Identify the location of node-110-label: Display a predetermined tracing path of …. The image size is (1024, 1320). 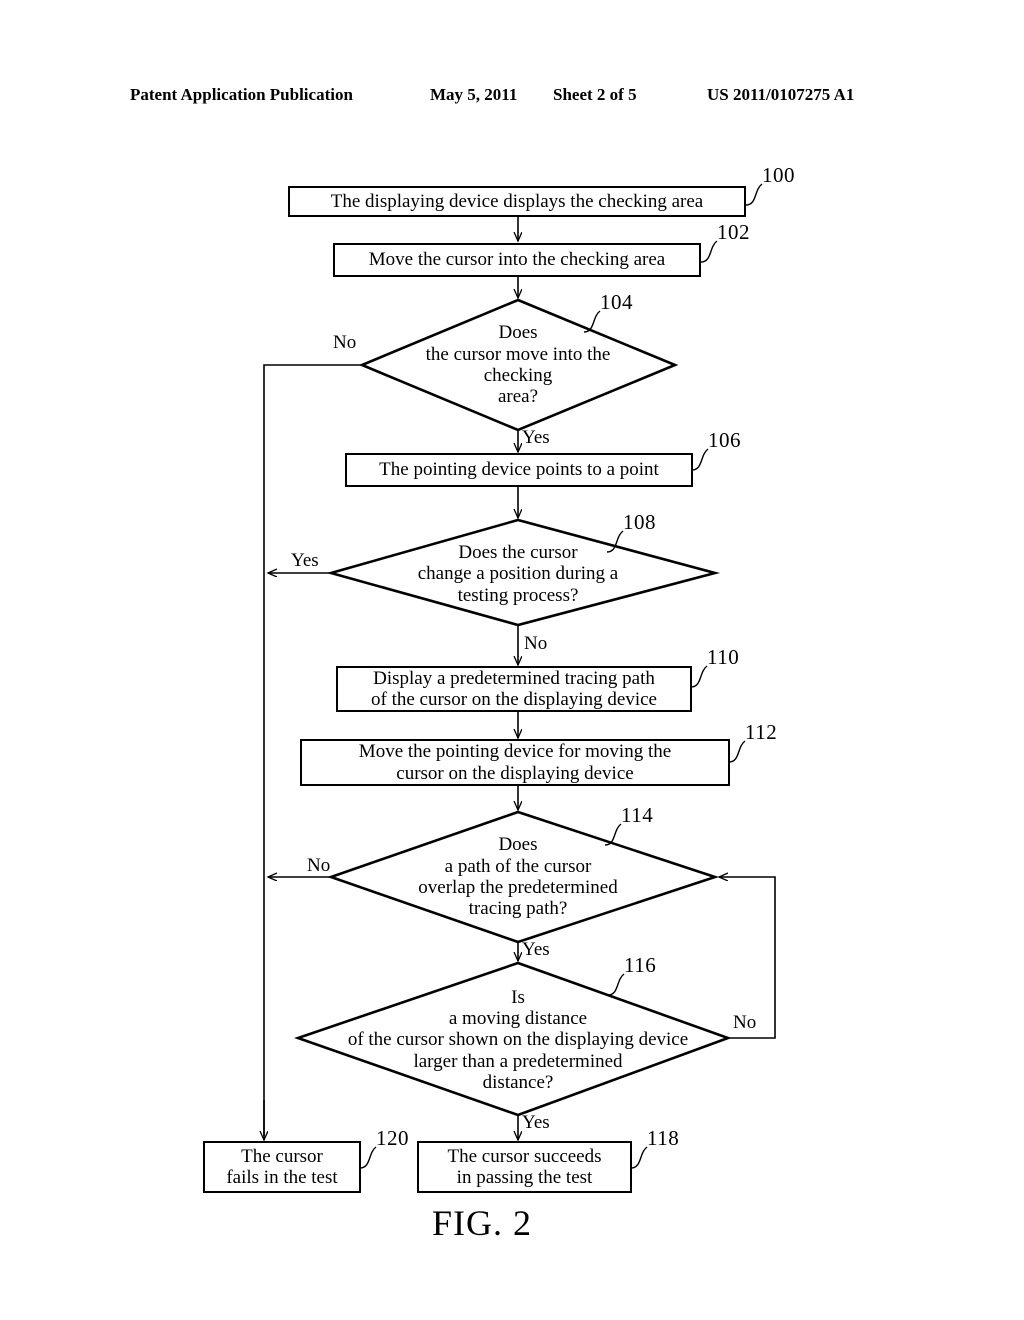
(514, 688).